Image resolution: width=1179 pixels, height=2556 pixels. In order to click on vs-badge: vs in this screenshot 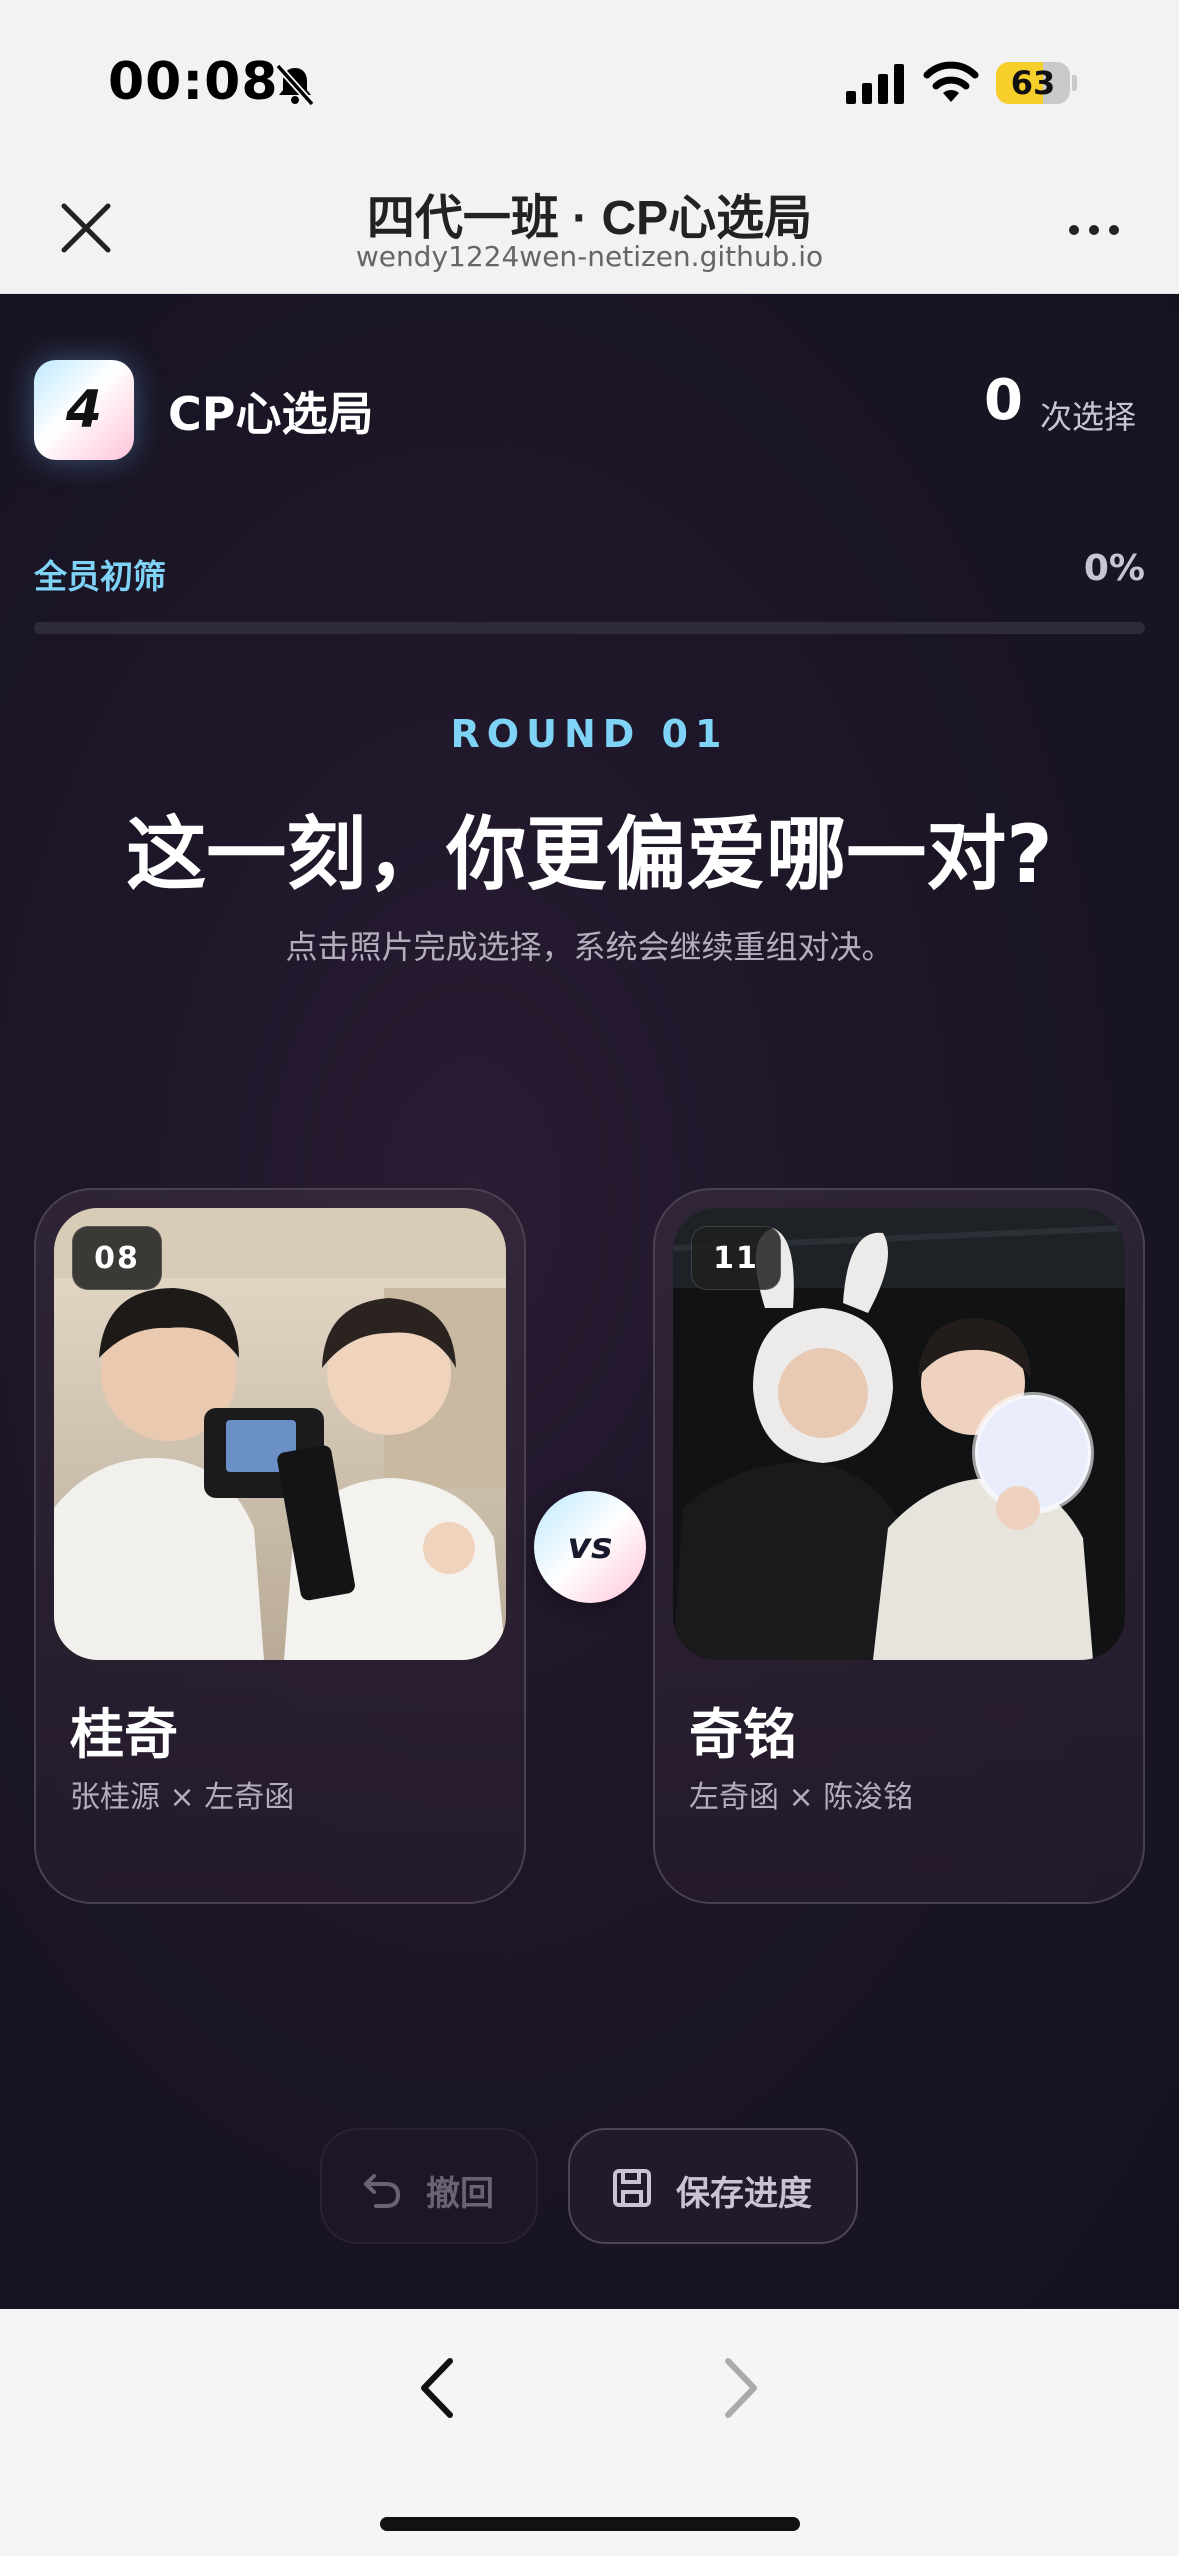, I will do `click(590, 1547)`.